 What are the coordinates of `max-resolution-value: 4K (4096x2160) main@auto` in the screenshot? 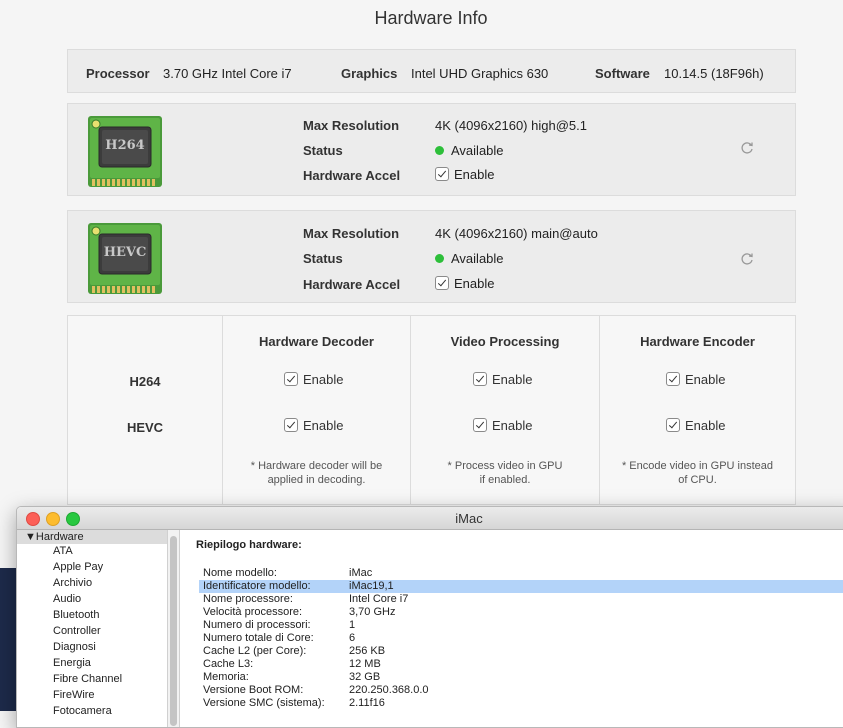 It's located at (516, 233).